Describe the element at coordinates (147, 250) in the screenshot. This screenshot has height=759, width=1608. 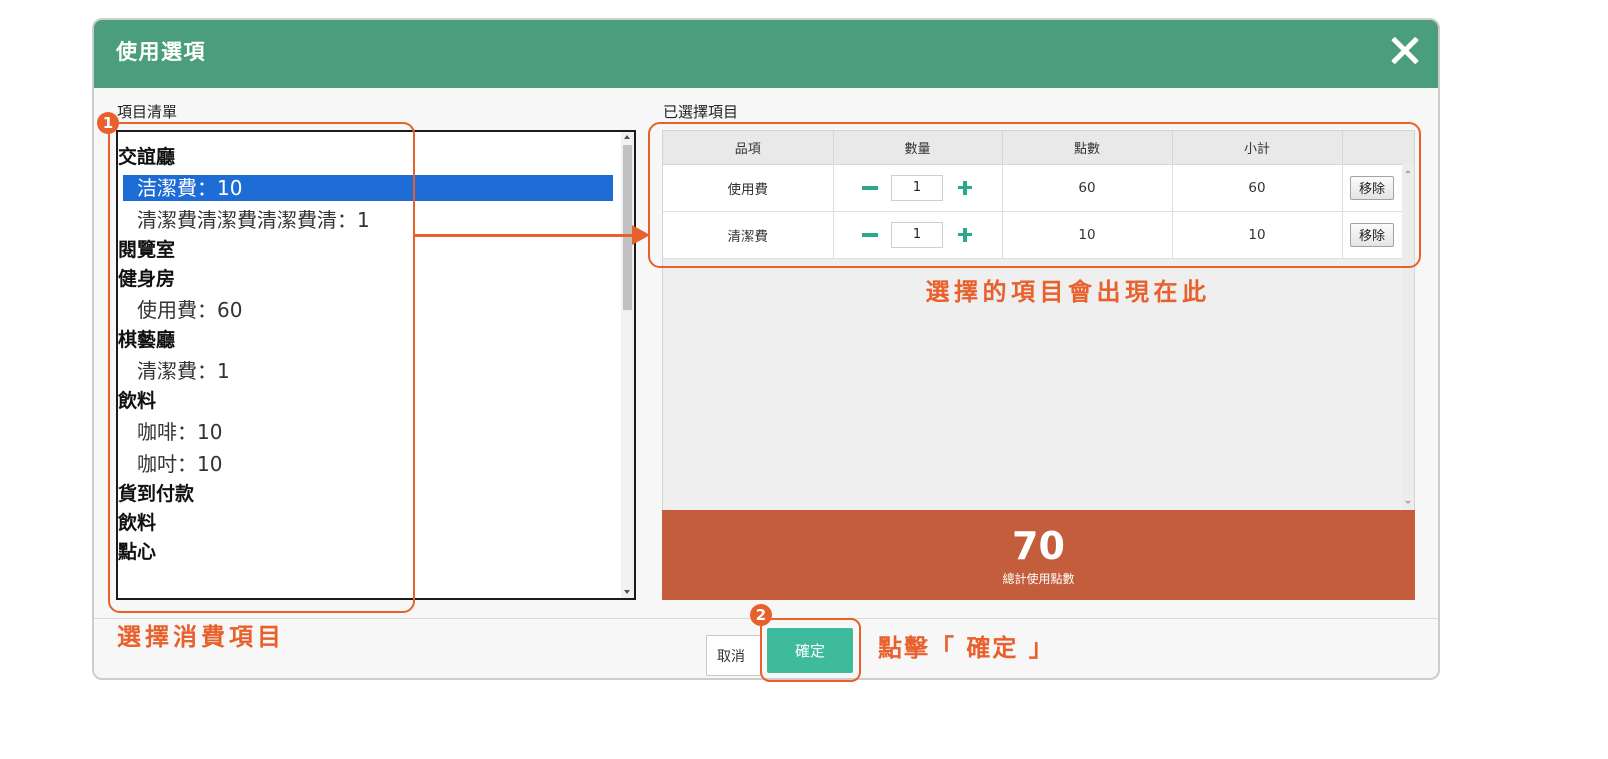
I see `optgroup-label: 閱覽室` at that location.